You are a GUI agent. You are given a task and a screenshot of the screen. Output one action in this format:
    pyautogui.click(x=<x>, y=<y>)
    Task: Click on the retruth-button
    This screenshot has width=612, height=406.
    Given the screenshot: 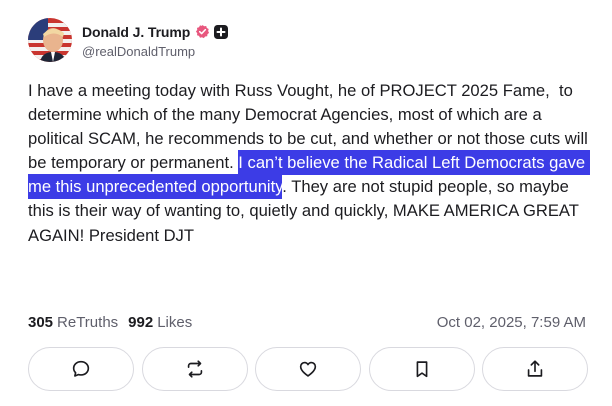 What is the action you would take?
    pyautogui.click(x=194, y=369)
    